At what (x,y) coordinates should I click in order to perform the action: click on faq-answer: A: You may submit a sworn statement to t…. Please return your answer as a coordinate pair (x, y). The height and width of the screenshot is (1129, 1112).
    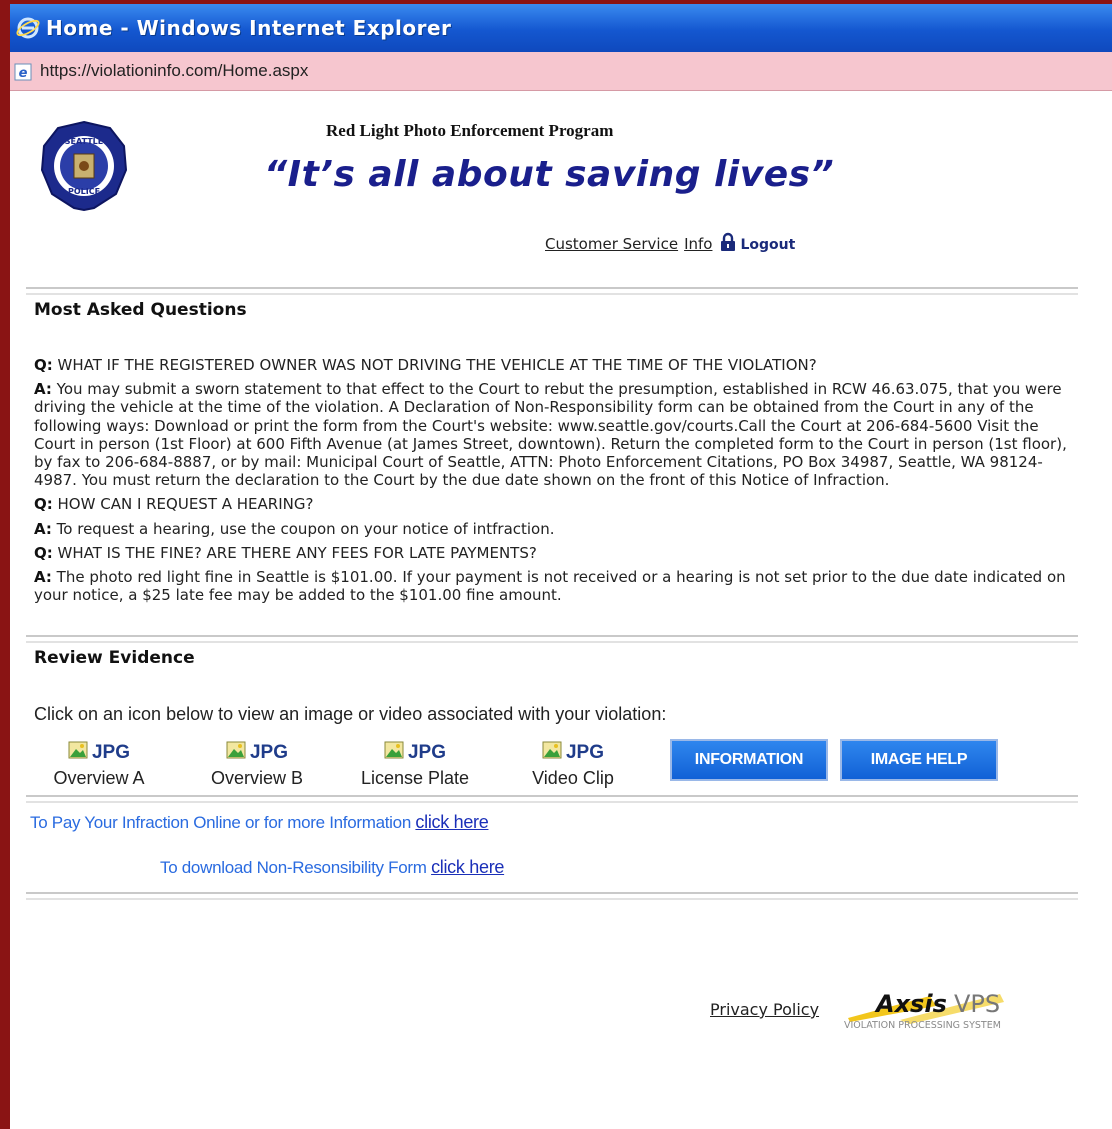
    Looking at the image, I should click on (550, 435).